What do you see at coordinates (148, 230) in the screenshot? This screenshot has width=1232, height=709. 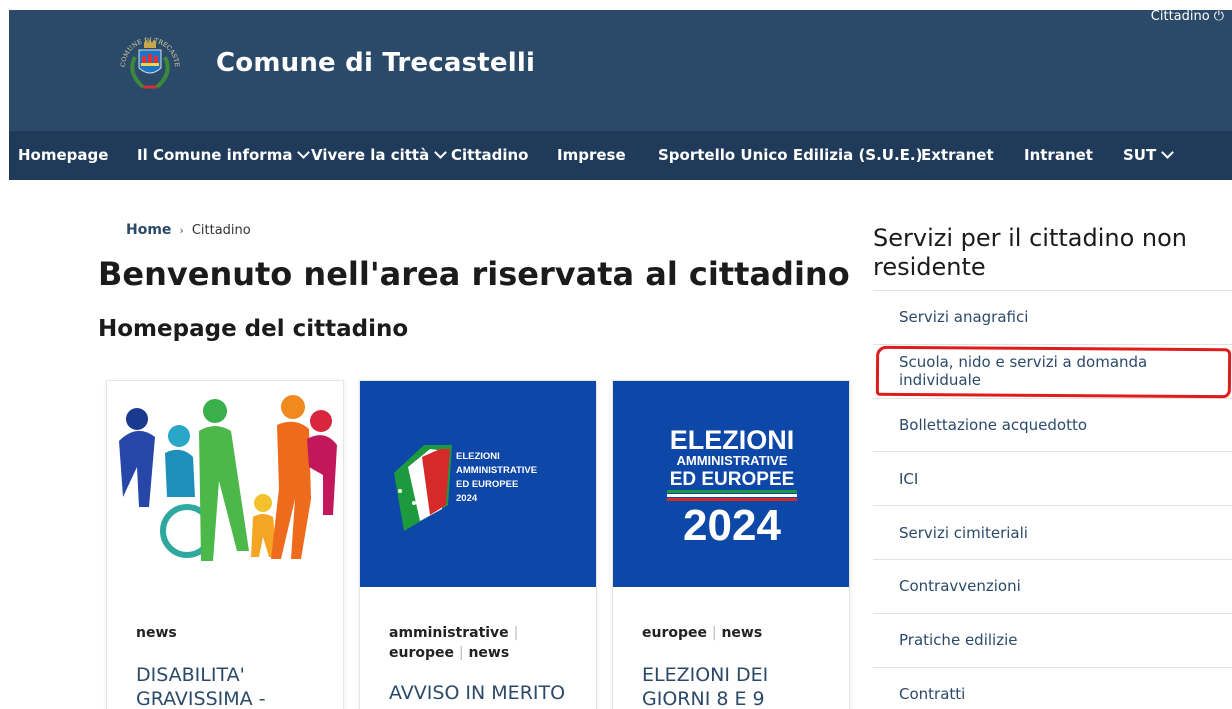 I see `breadcrumb-home-link: Home` at bounding box center [148, 230].